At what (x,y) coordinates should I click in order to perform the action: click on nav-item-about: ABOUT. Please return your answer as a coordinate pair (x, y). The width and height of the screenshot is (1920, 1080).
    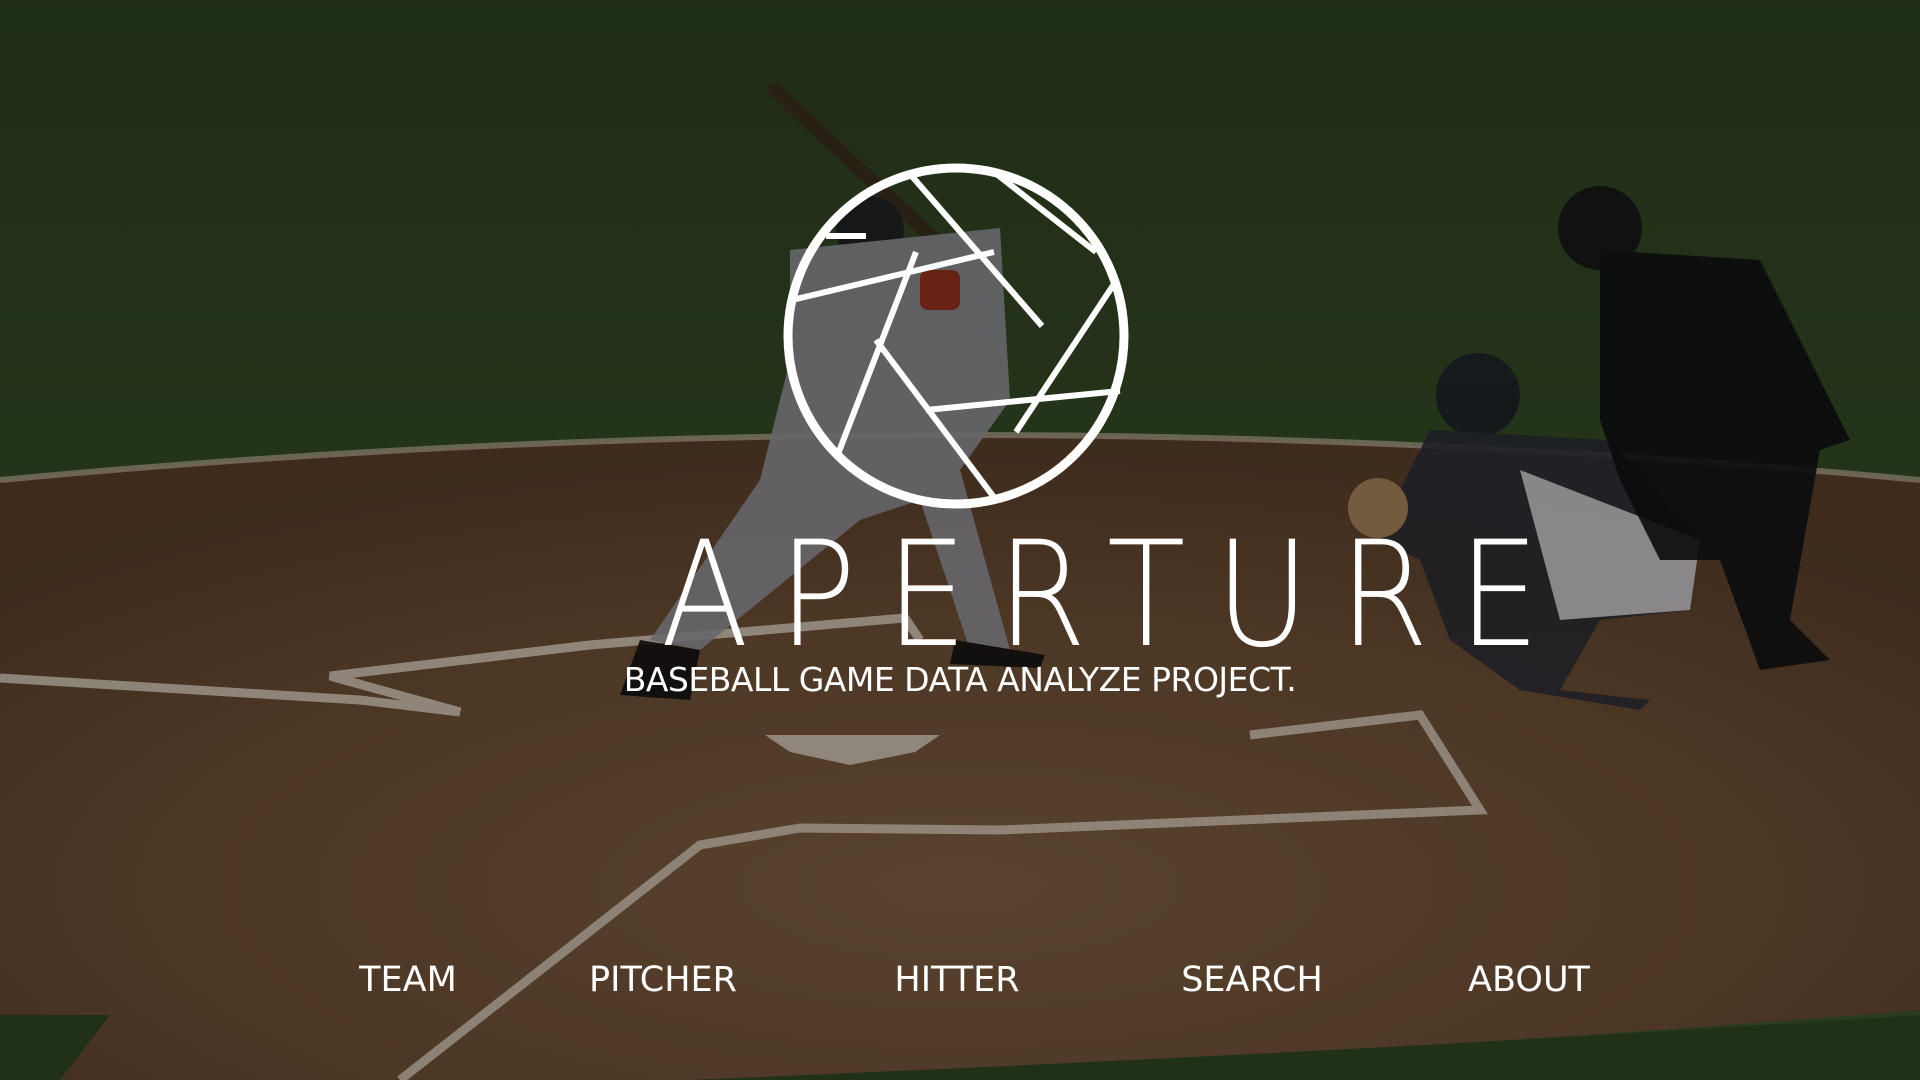
    Looking at the image, I should click on (1529, 980).